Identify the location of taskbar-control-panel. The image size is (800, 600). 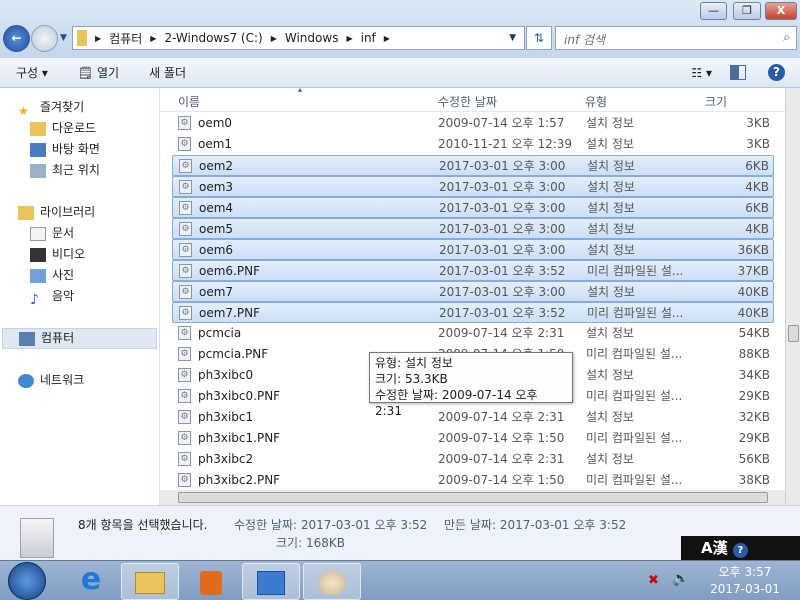
(271, 581).